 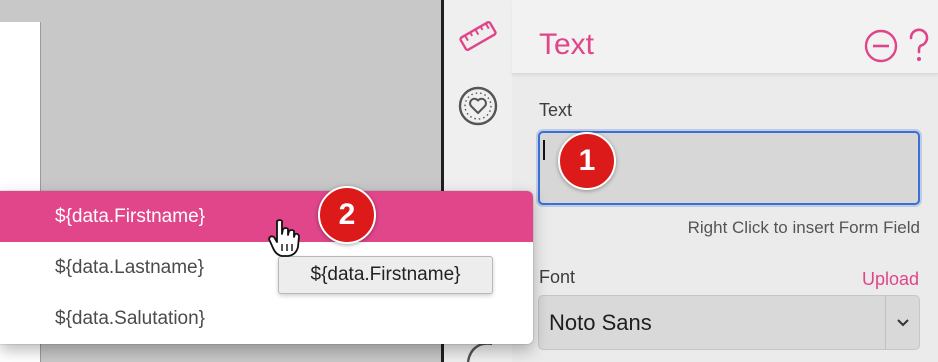 I want to click on panel-title: Text, so click(x=567, y=44).